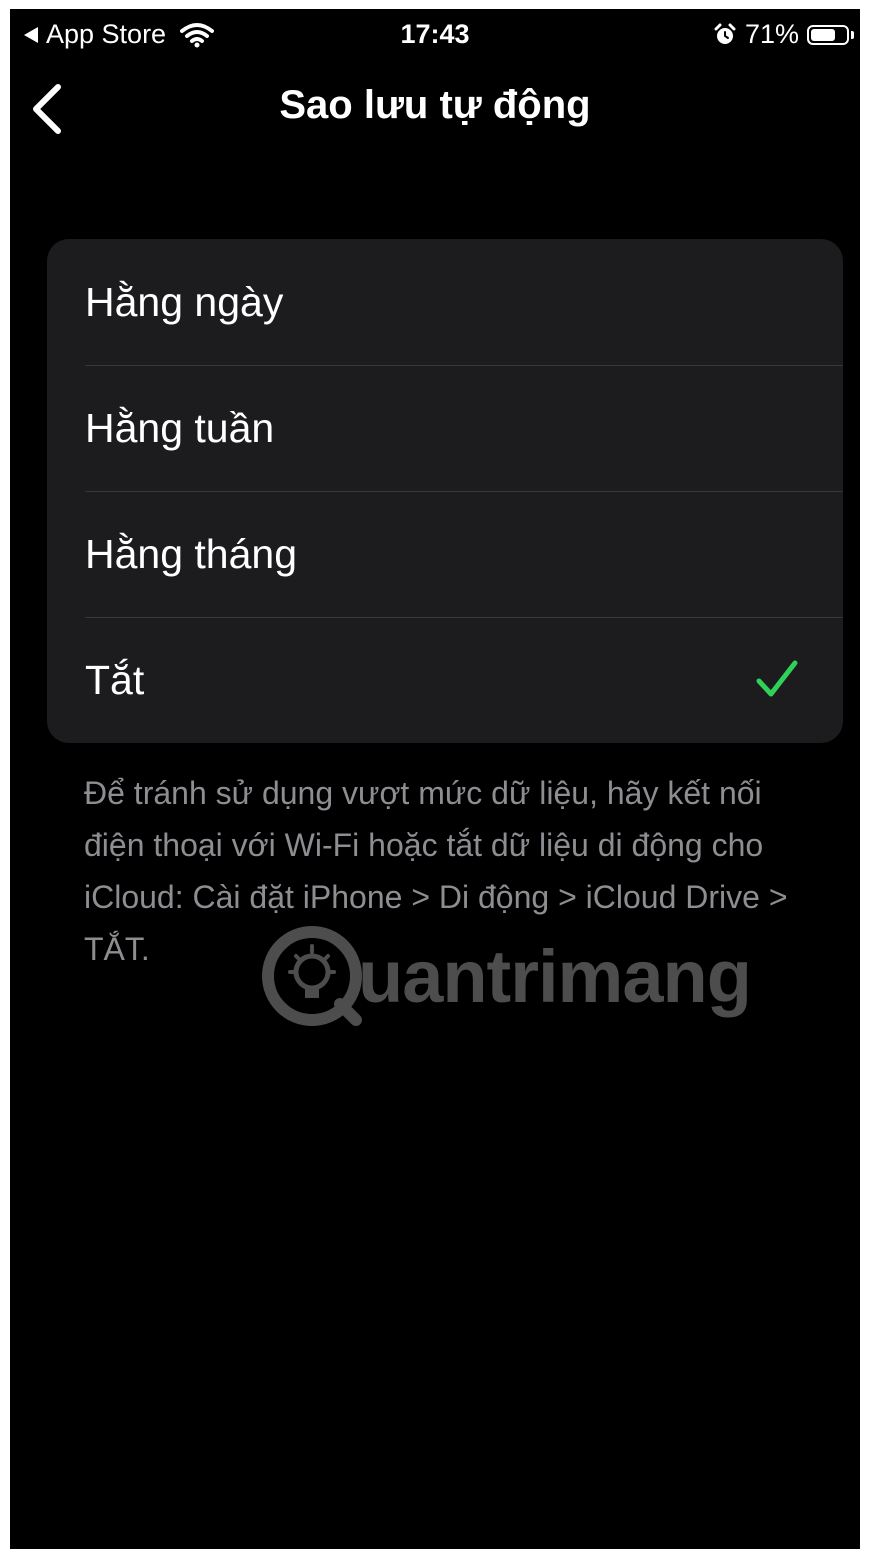 The height and width of the screenshot is (1552, 870). I want to click on page-title: Sao lưu tự động, so click(435, 105).